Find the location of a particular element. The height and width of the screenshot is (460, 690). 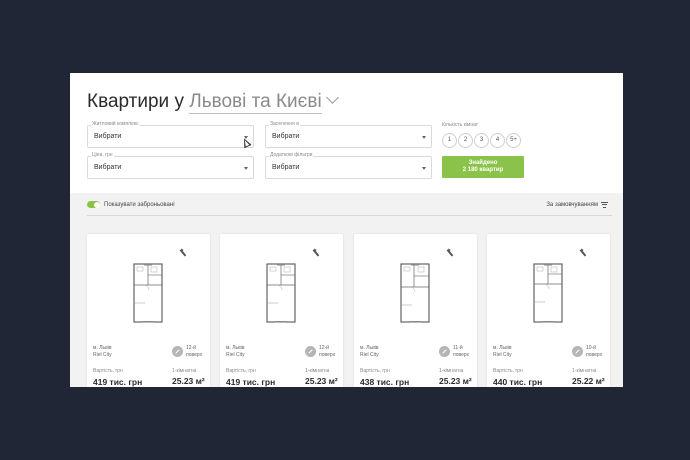

complex-label: Житловий комплекс is located at coordinates (115, 124).